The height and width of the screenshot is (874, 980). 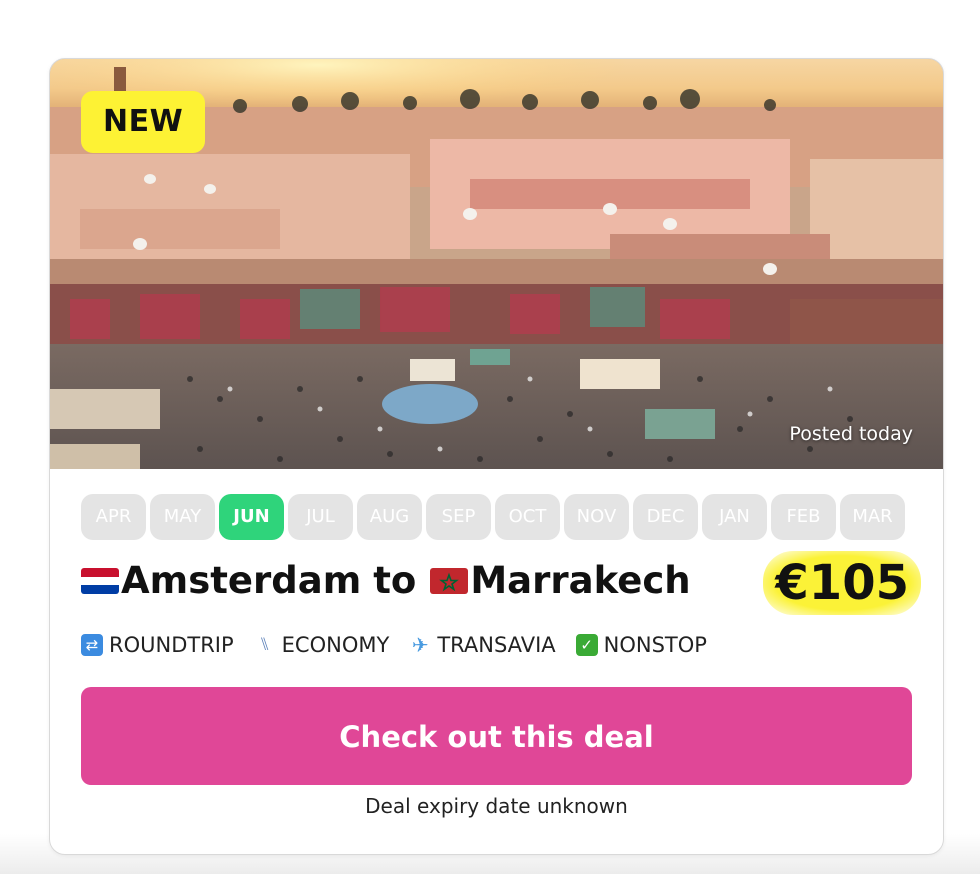 I want to click on checkmark-icon: ✓, so click(x=586, y=645).